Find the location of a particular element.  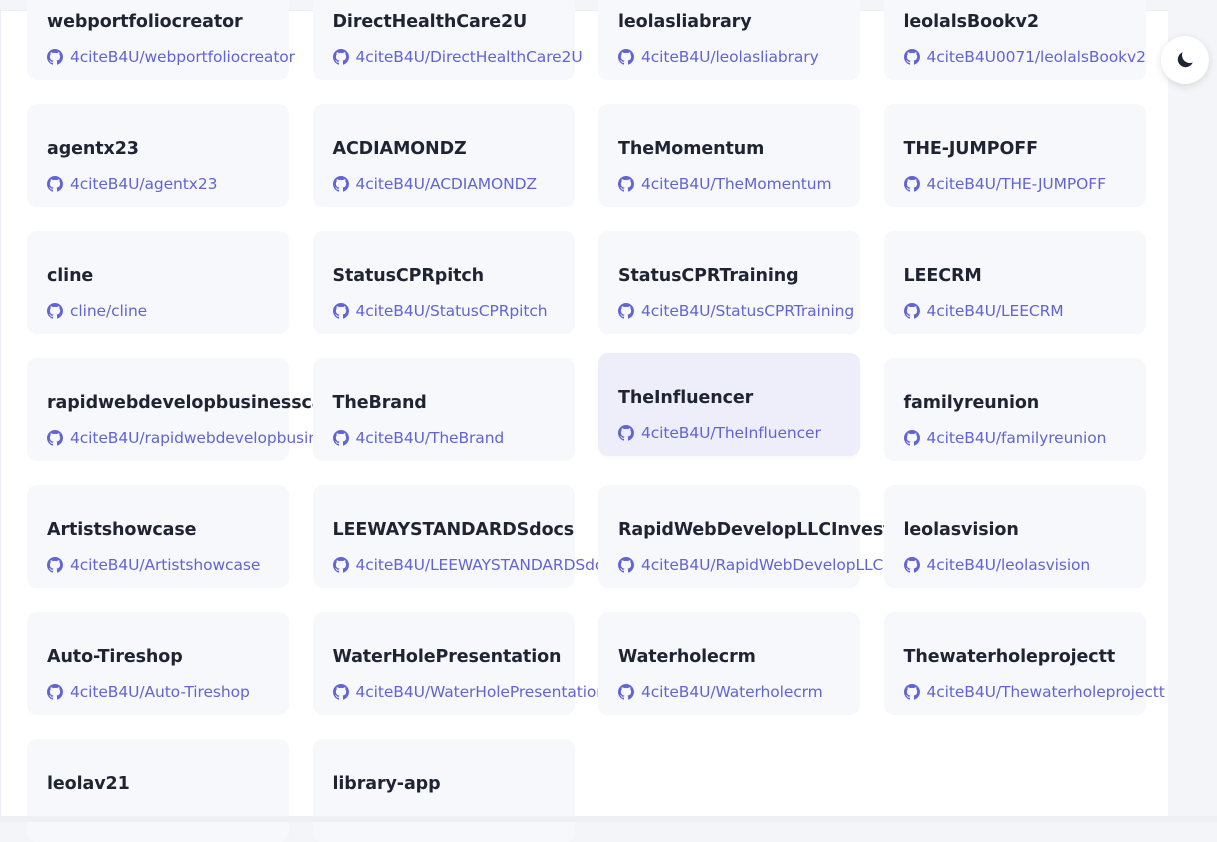

repo-link: 4citeB4U/agentx23 is located at coordinates (132, 184).